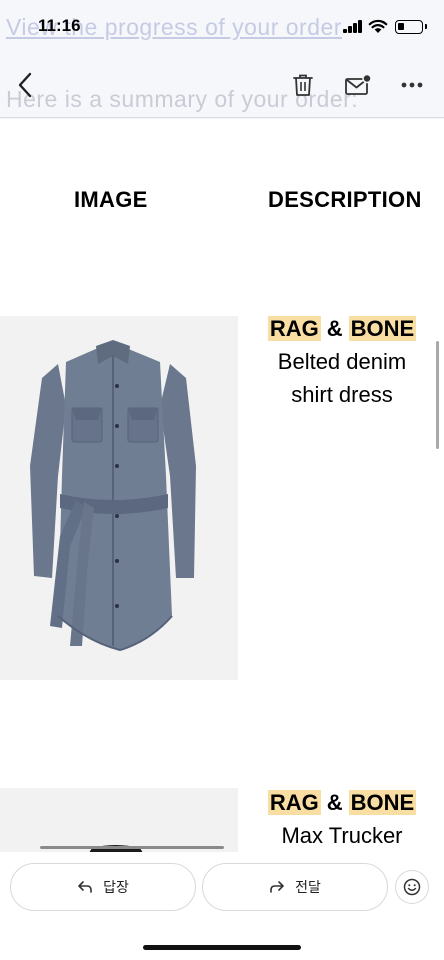 Image resolution: width=444 pixels, height=960 pixels. I want to click on trash-icon, so click(303, 85).